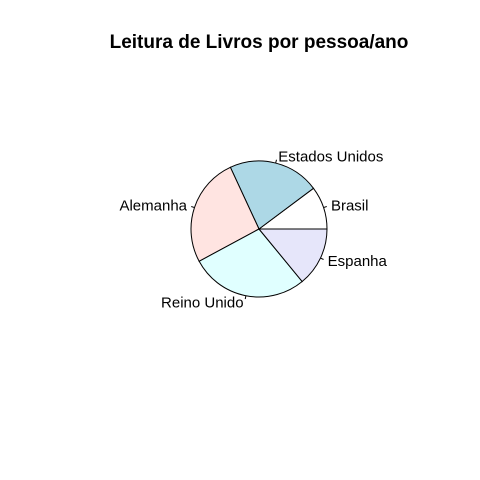  What do you see at coordinates (153, 205) in the screenshot?
I see `pie-label-alemanha: Alemanha` at bounding box center [153, 205].